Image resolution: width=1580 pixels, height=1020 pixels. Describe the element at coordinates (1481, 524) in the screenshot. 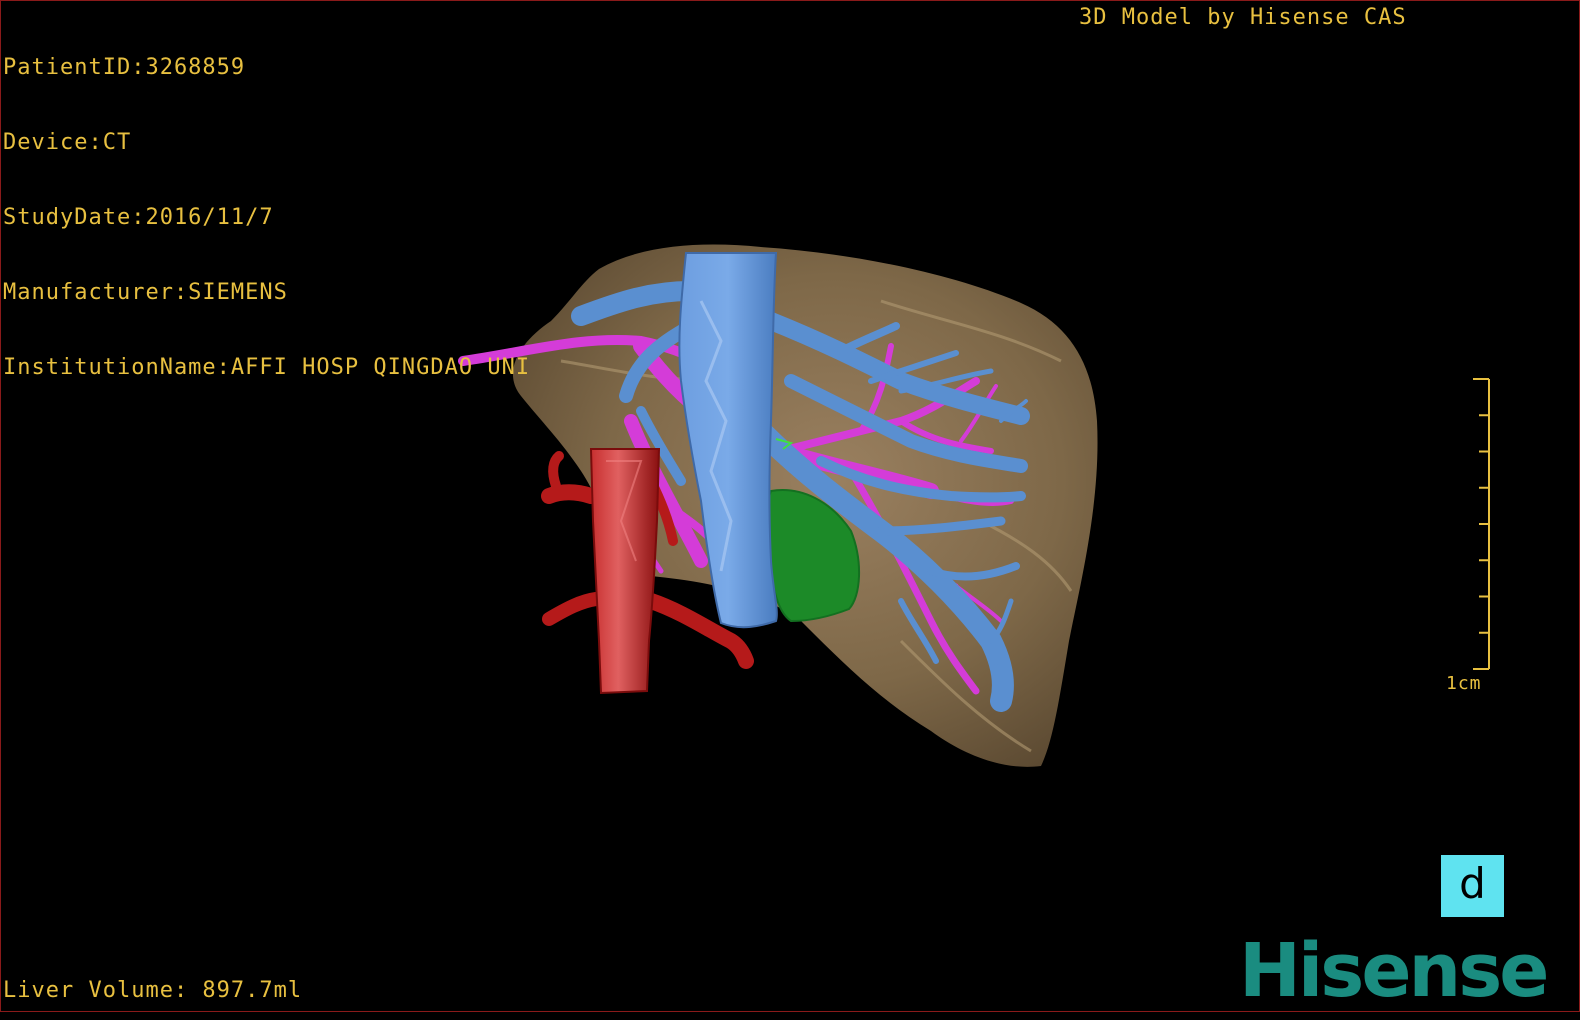

I see `scale-bar` at that location.